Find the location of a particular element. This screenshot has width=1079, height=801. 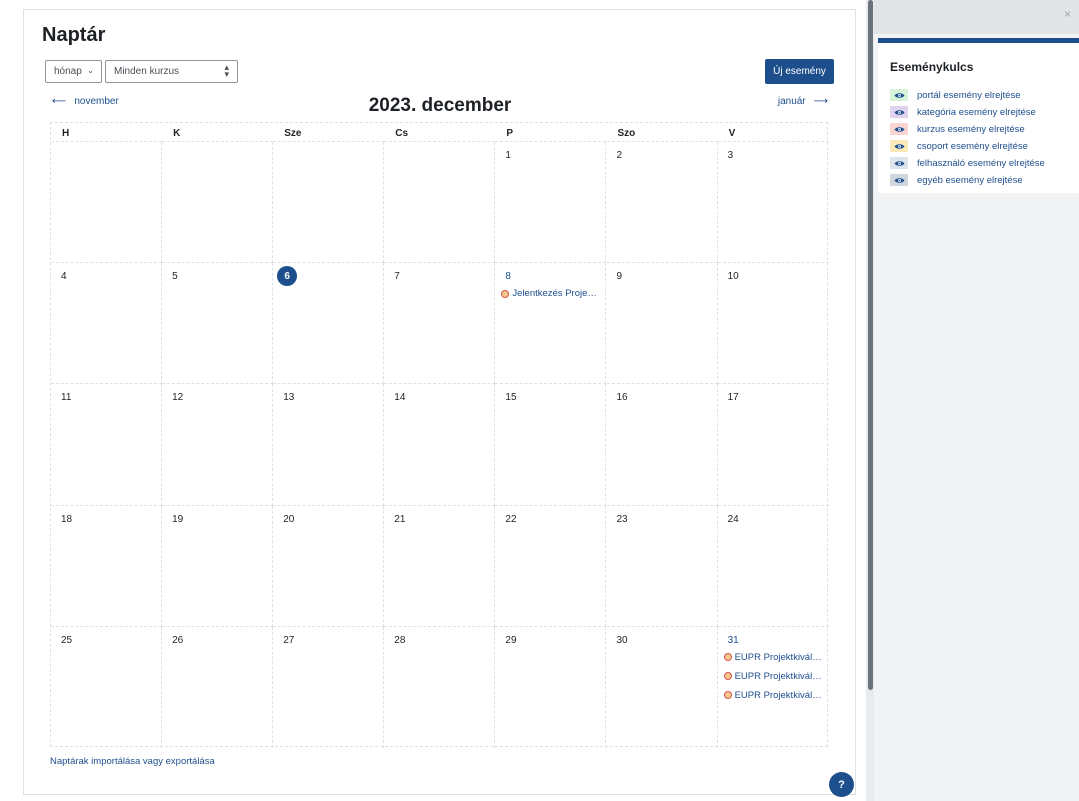

arrow-right-icon: ⟶ is located at coordinates (820, 101).